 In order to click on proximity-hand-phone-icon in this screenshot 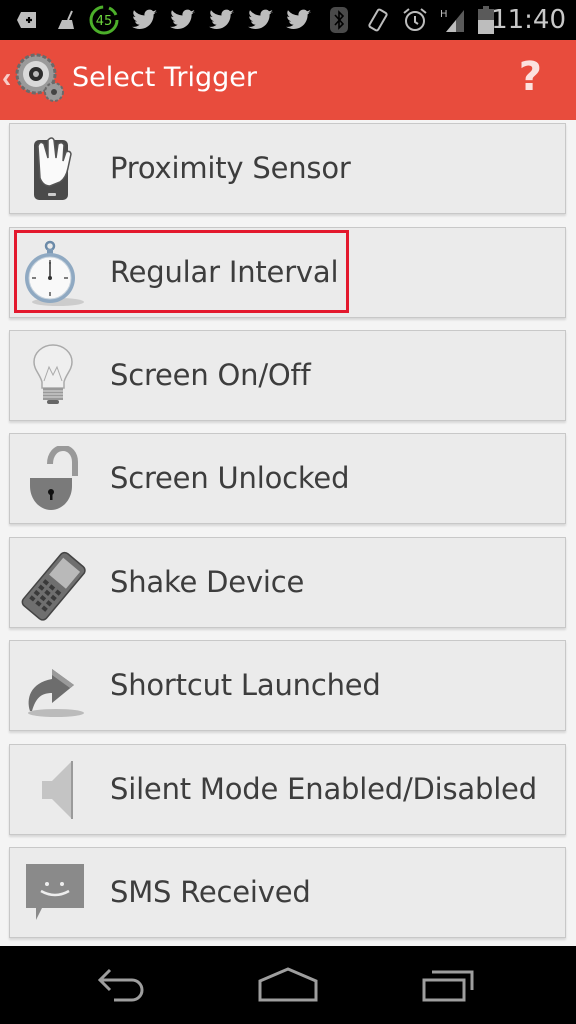, I will do `click(56, 170)`.